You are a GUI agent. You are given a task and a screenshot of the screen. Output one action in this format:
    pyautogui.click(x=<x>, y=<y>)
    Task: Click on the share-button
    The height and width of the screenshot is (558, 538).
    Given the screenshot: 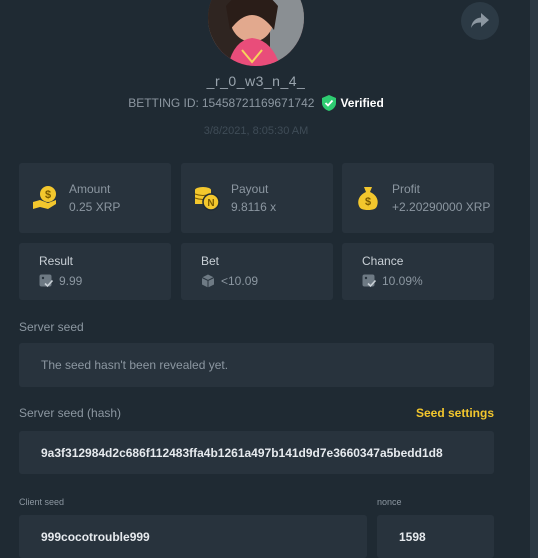 What is the action you would take?
    pyautogui.click(x=480, y=21)
    